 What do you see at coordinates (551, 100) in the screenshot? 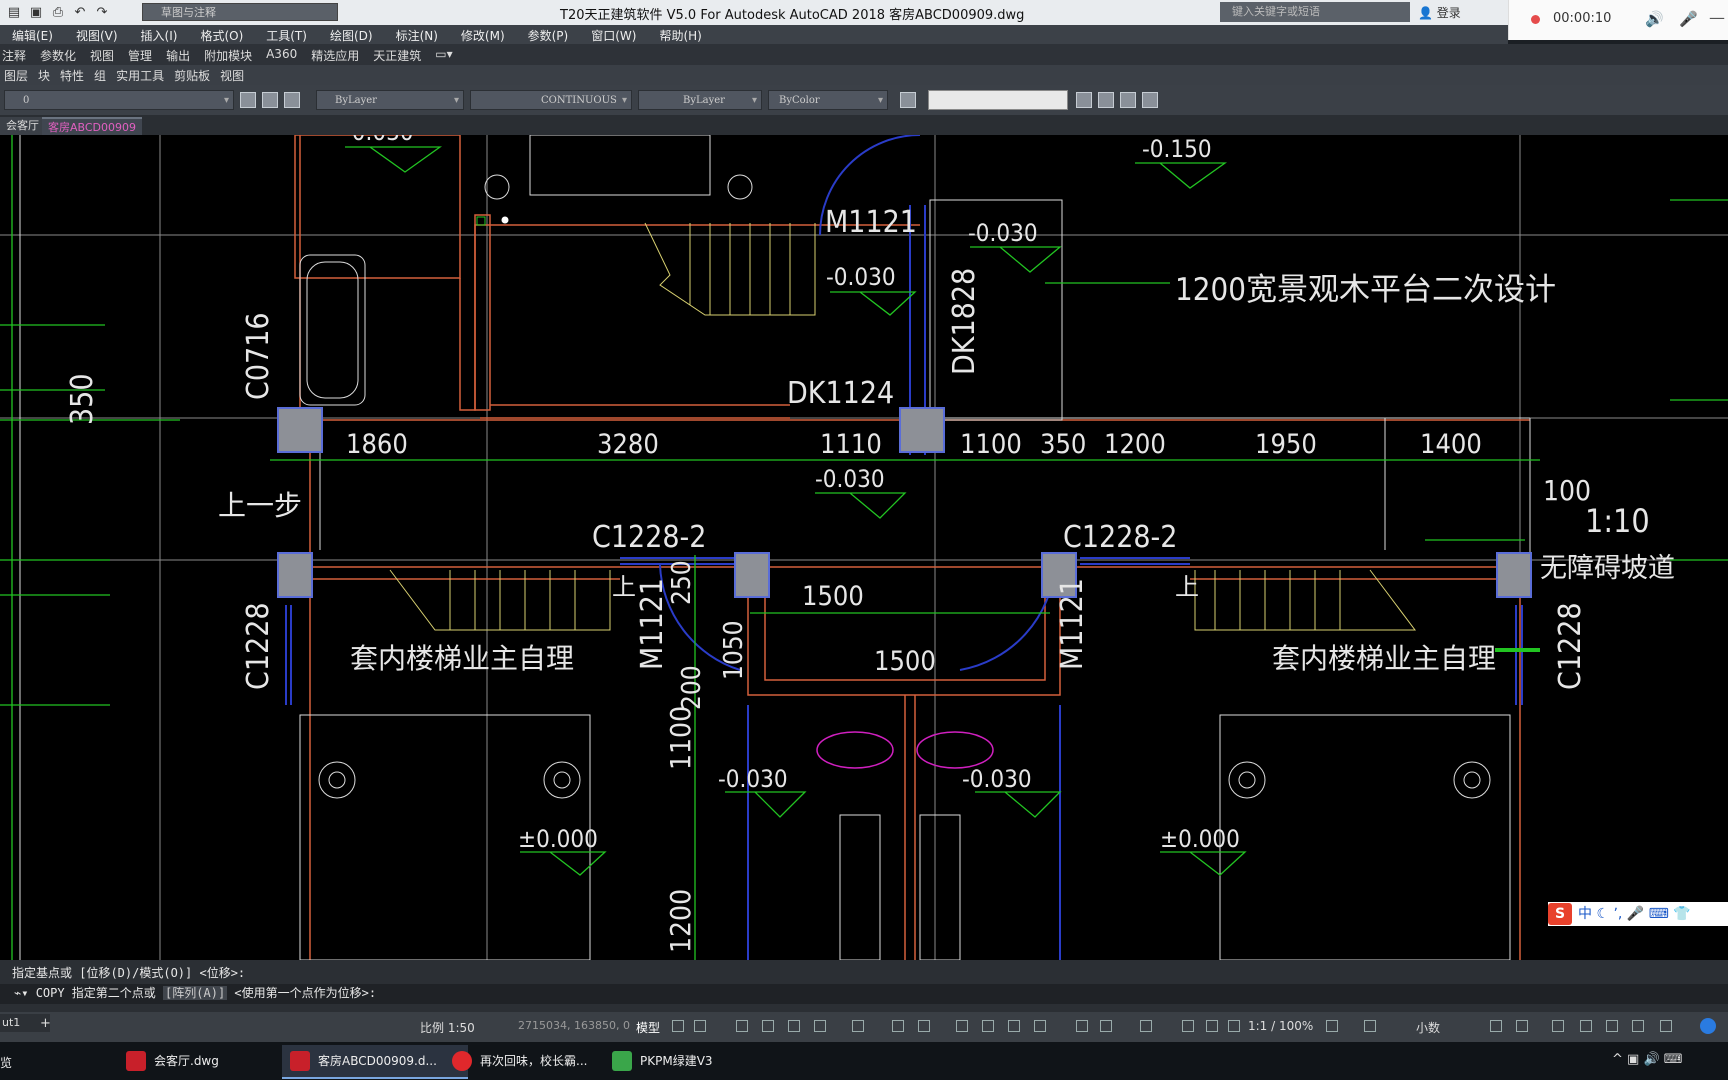
I see `linetype-dropdown: CONTINUOUS` at bounding box center [551, 100].